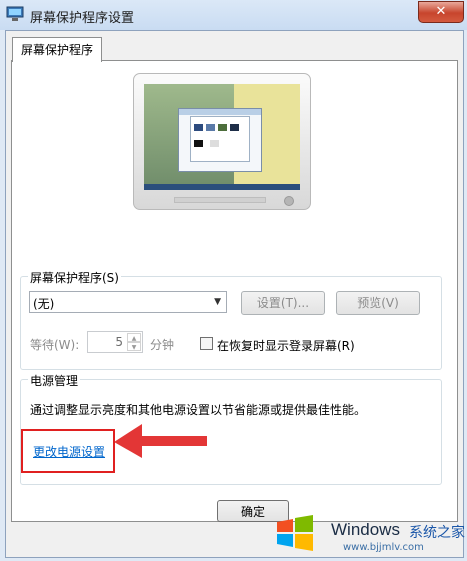 This screenshot has width=467, height=561. What do you see at coordinates (198, 410) in the screenshot?
I see `power-description: 通过调整显示亮度和其他电源设置以节省能源或提供最佳性能。` at bounding box center [198, 410].